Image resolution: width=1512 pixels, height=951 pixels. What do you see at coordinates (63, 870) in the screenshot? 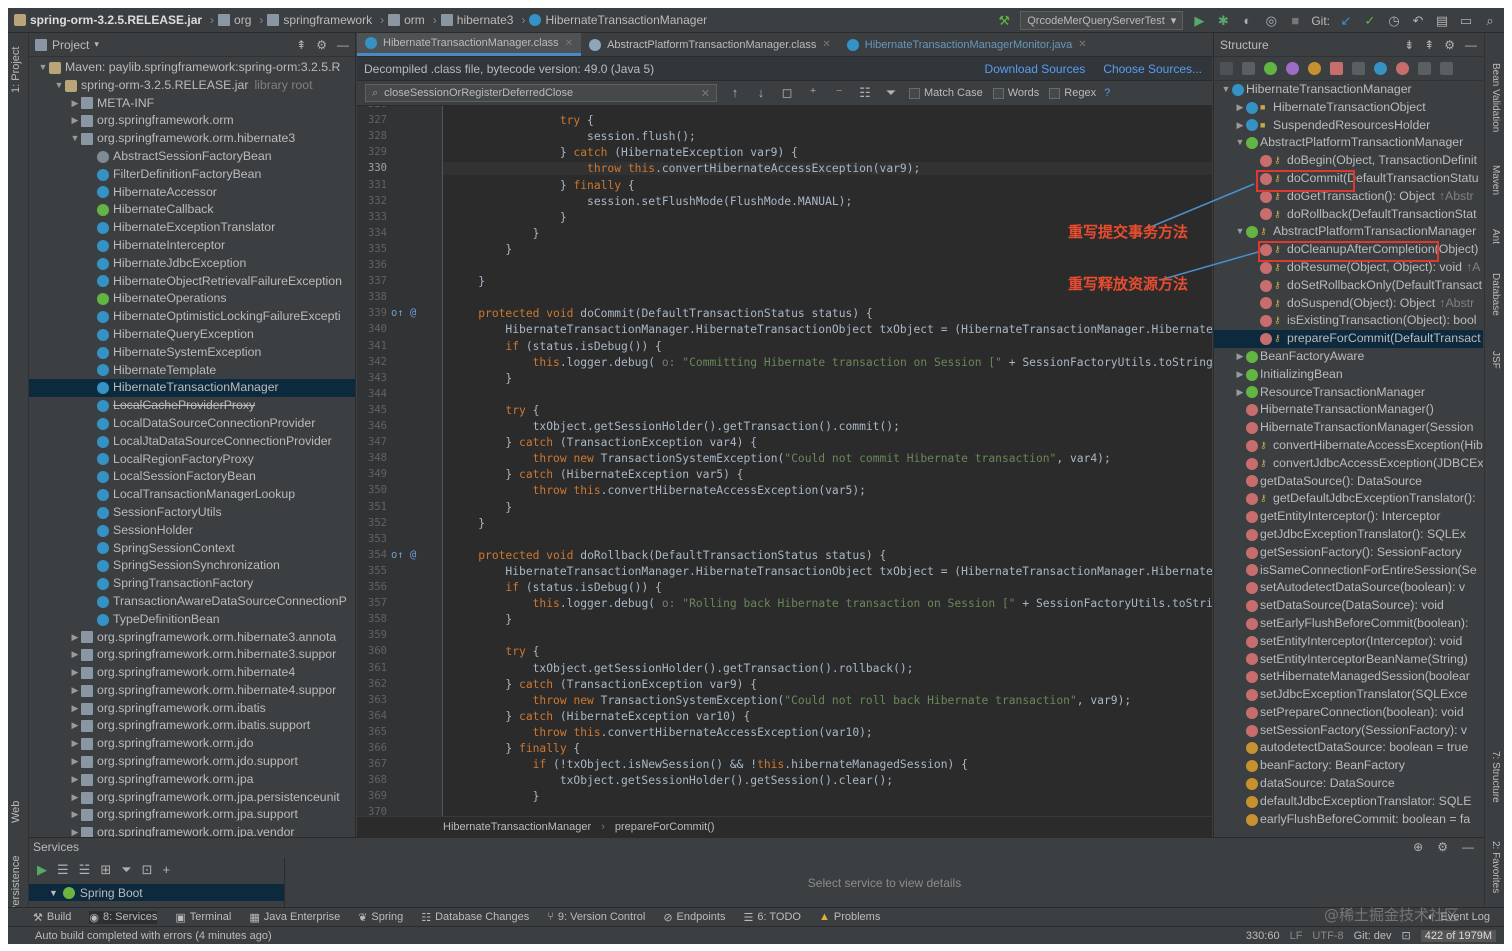
I see `expand-all-icon: ☰` at bounding box center [63, 870].